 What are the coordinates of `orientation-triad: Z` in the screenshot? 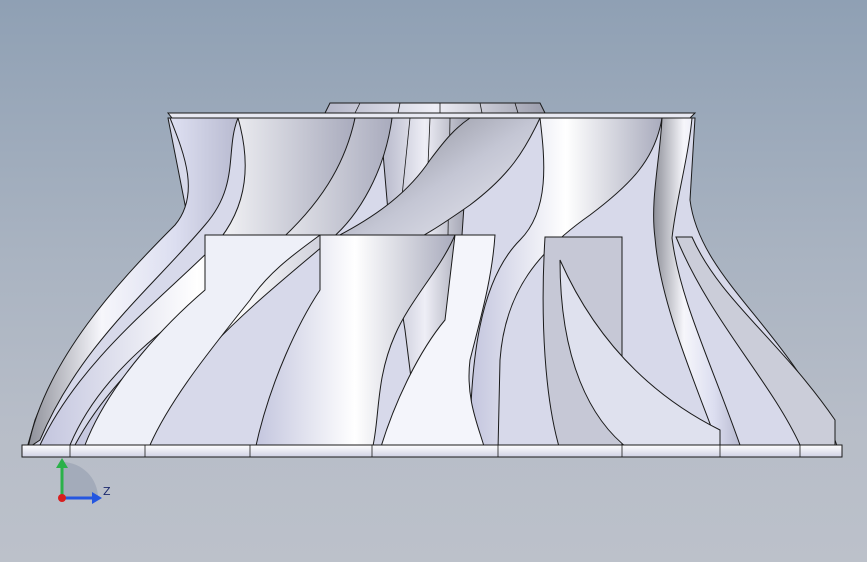 It's located at (83, 484).